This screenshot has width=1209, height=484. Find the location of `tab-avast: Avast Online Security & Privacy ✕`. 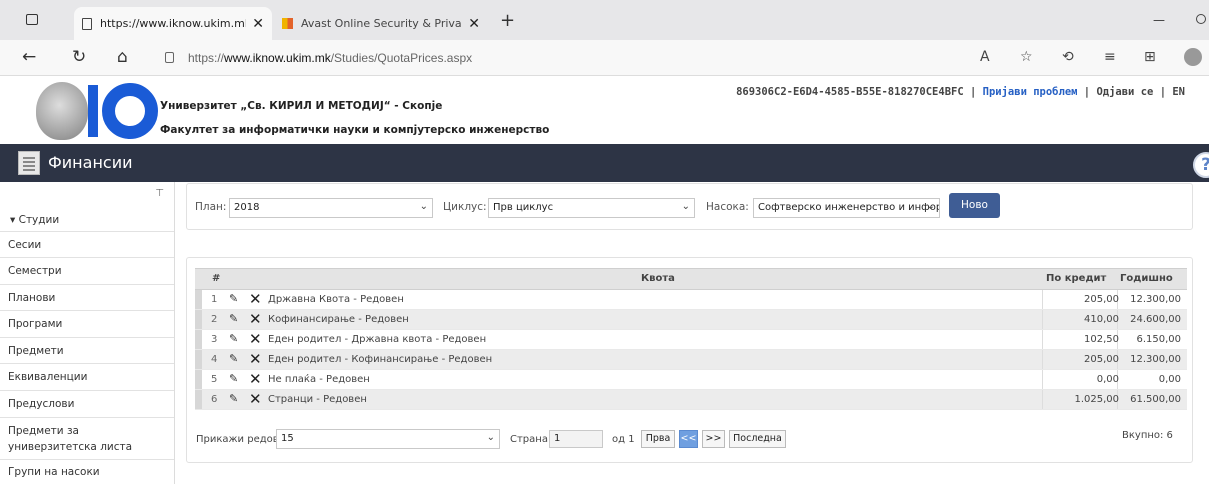

tab-avast: Avast Online Security & Privacy ✕ is located at coordinates (381, 23).